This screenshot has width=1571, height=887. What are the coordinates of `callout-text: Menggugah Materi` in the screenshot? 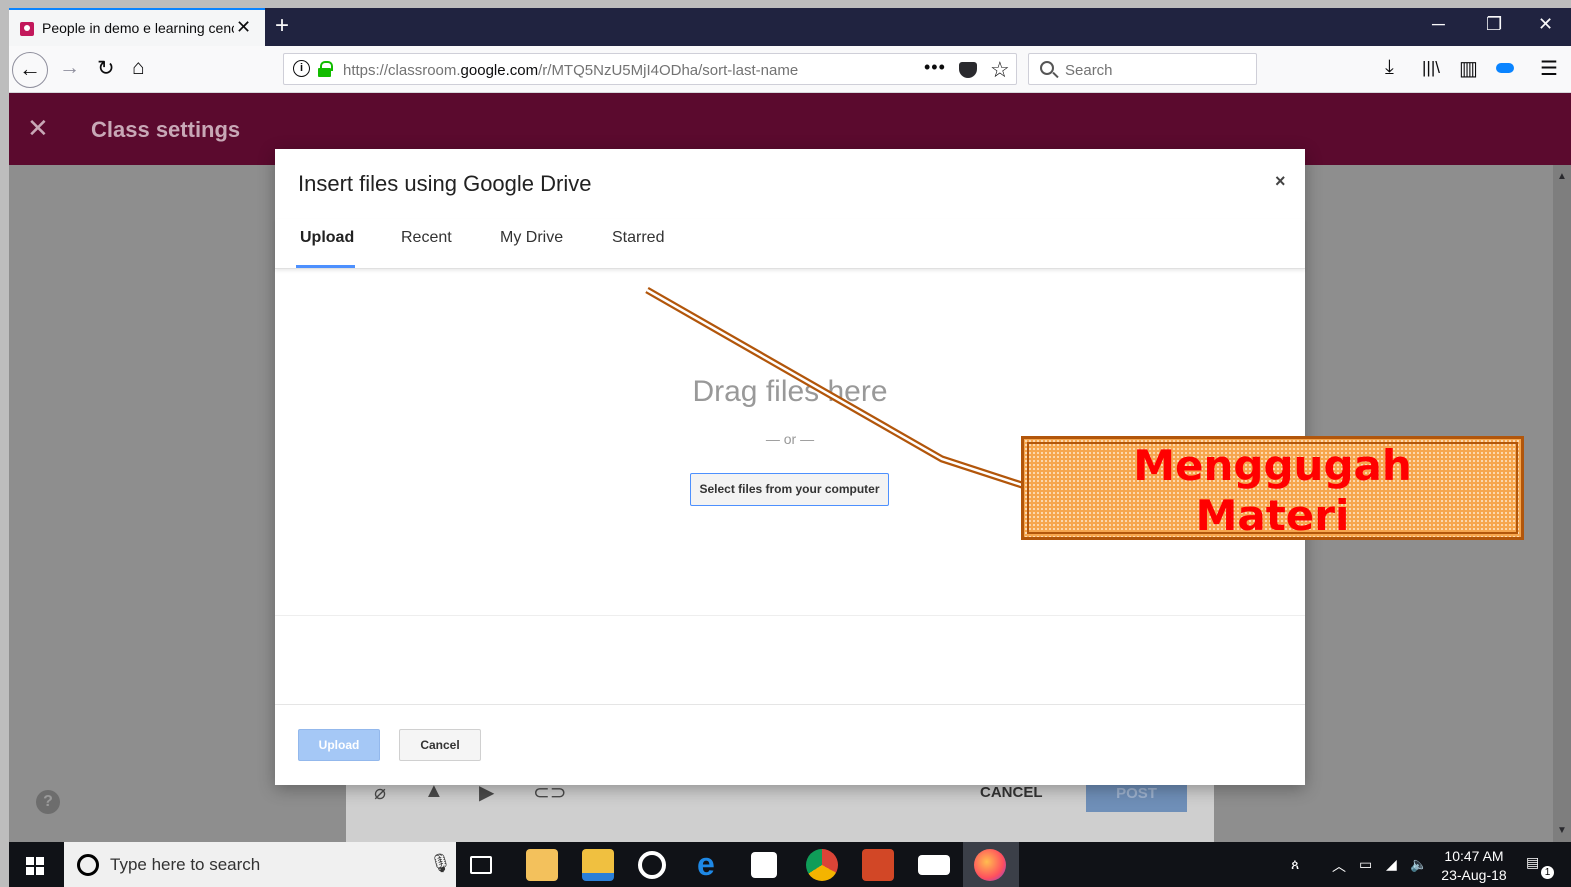 It's located at (1272, 490).